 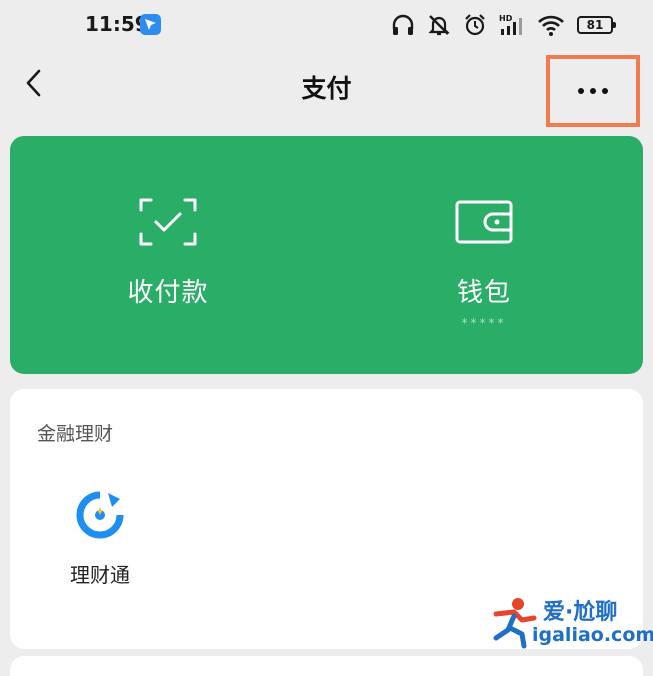 What do you see at coordinates (326, 25) in the screenshot?
I see `status-bar: 11:59 HD 81` at bounding box center [326, 25].